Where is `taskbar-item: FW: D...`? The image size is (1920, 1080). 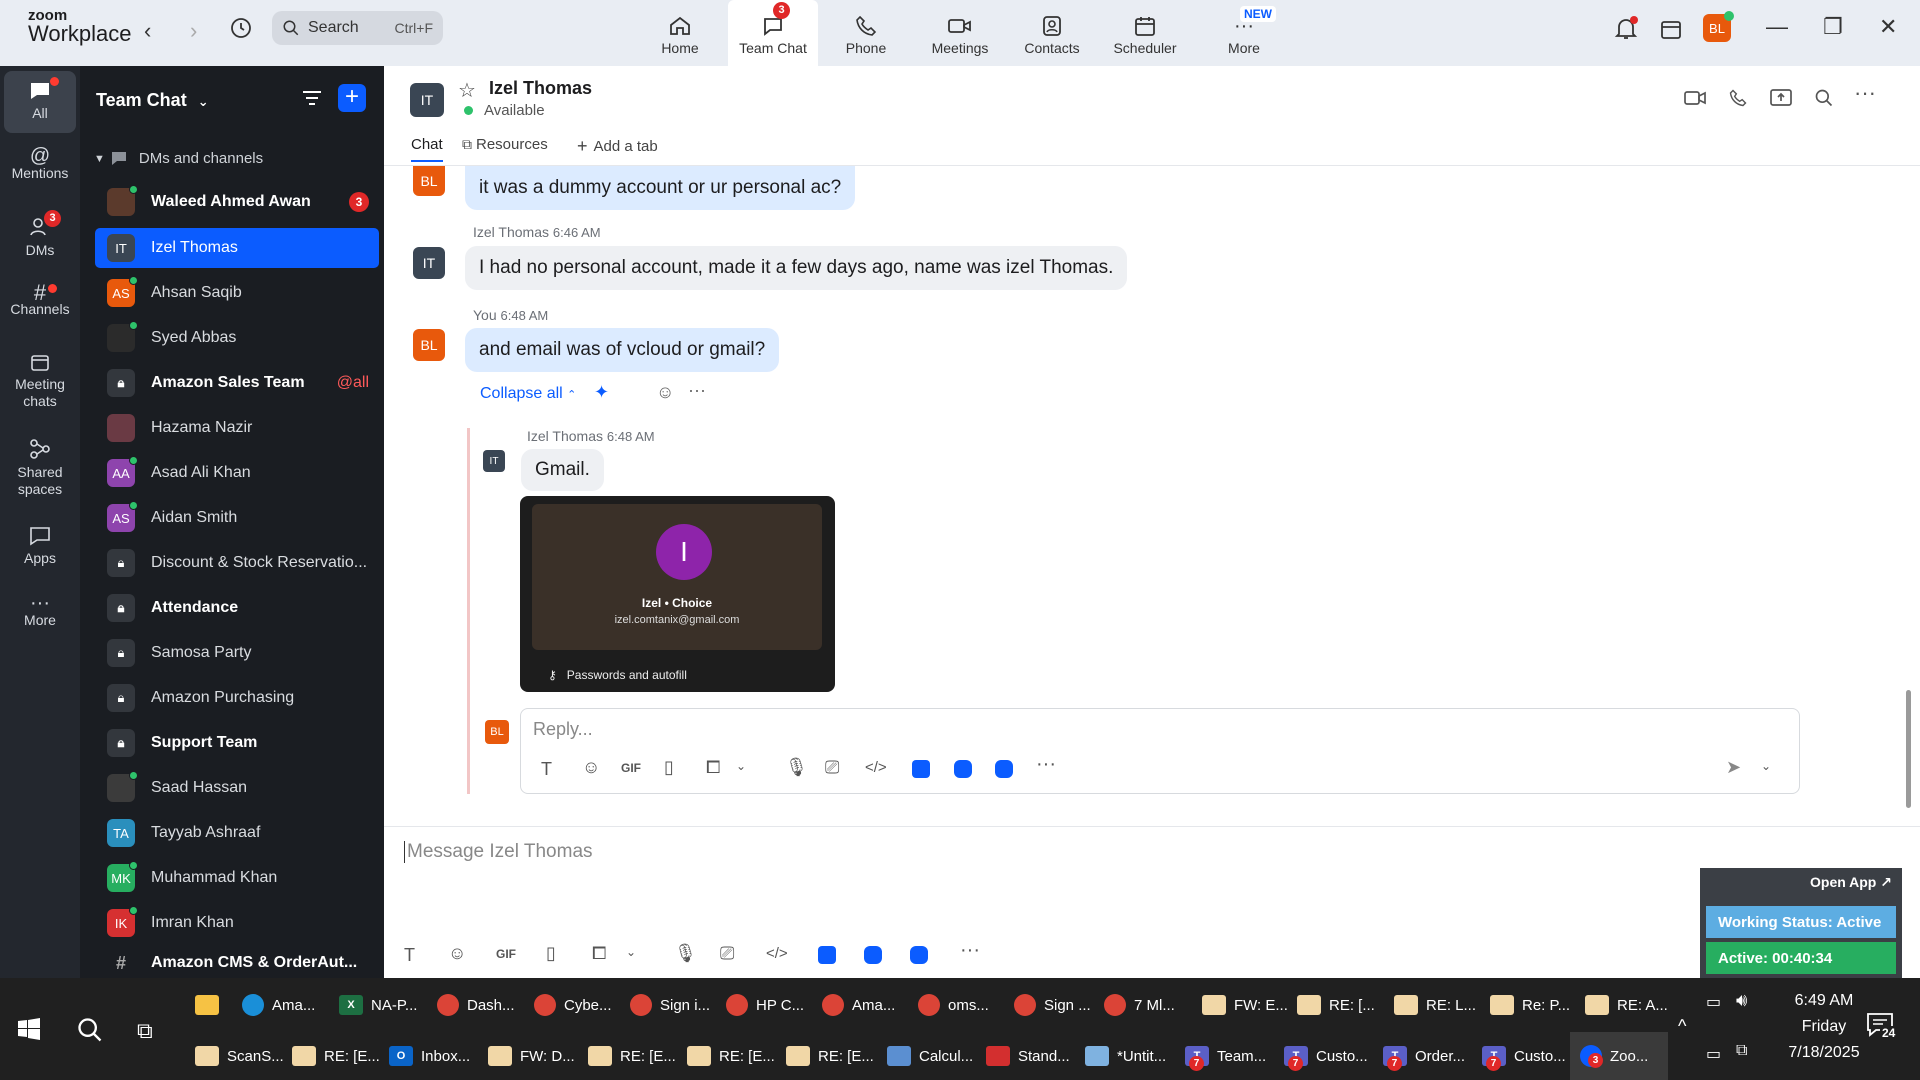 taskbar-item: FW: D... is located at coordinates (531, 1056).